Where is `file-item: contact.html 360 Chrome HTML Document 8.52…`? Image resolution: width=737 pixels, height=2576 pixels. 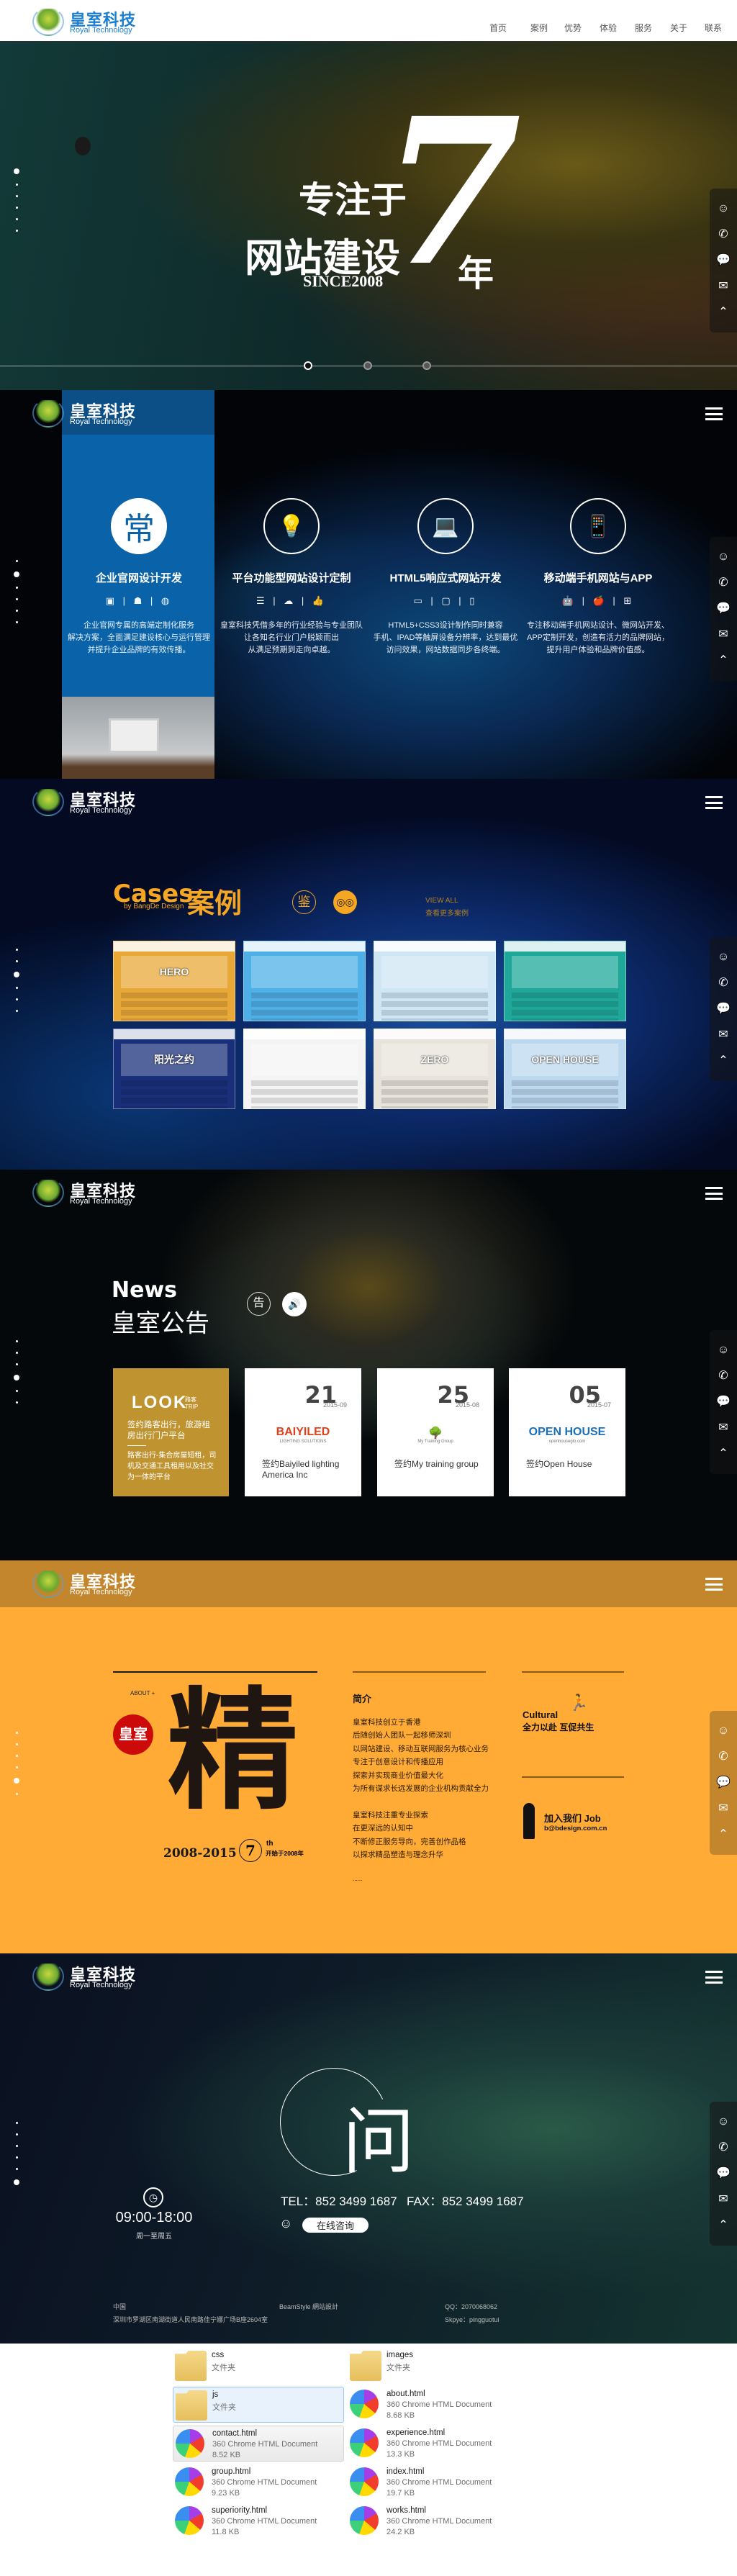
file-item: contact.html 360 Chrome HTML Document 8.52… is located at coordinates (258, 2444).